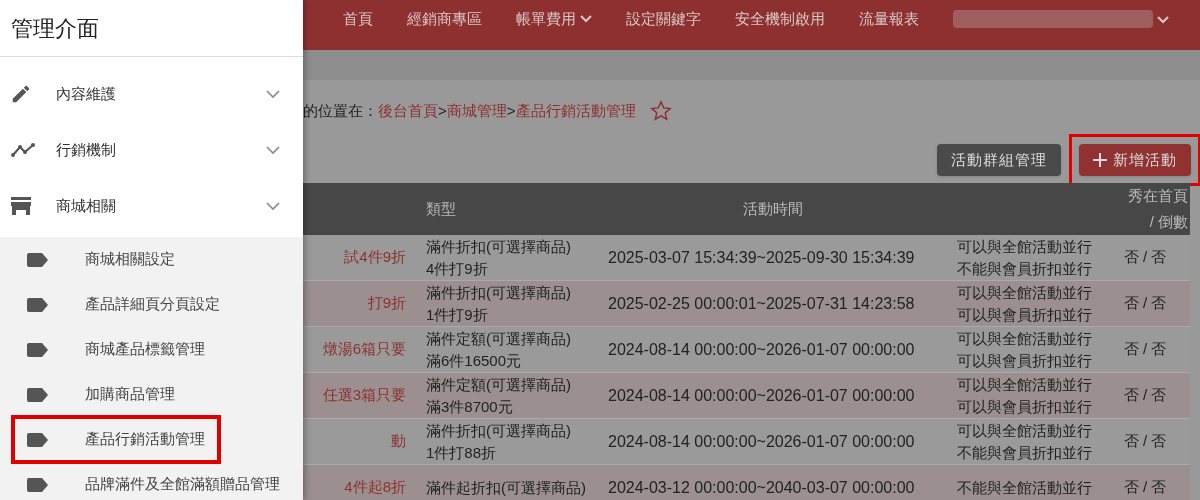 This screenshot has width=1200, height=500. I want to click on submenu-item: 加購商品管理, so click(101, 394).